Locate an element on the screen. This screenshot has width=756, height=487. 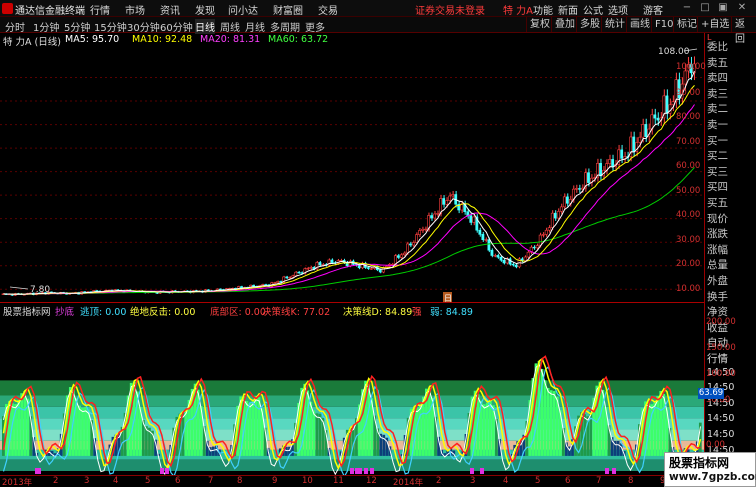
menu-faxian: 发现 is located at coordinates (205, 9).